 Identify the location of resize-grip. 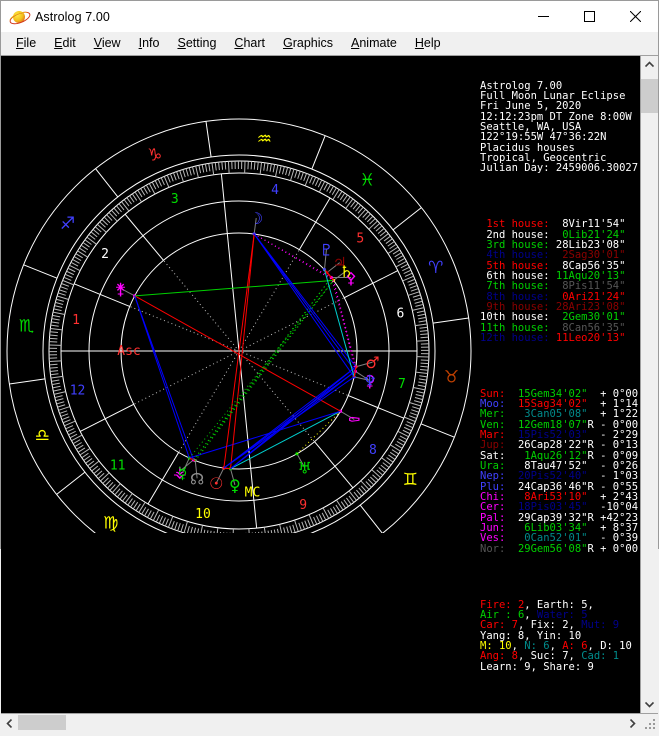
(650, 724).